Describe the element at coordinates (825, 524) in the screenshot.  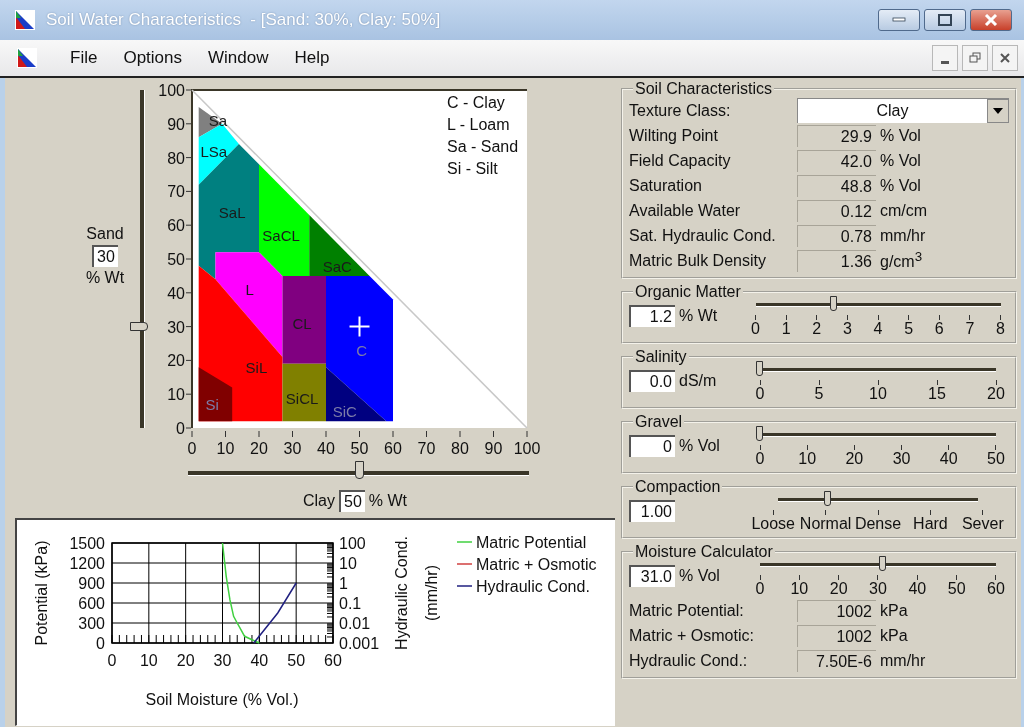
I see `tick-label: Normal` at that location.